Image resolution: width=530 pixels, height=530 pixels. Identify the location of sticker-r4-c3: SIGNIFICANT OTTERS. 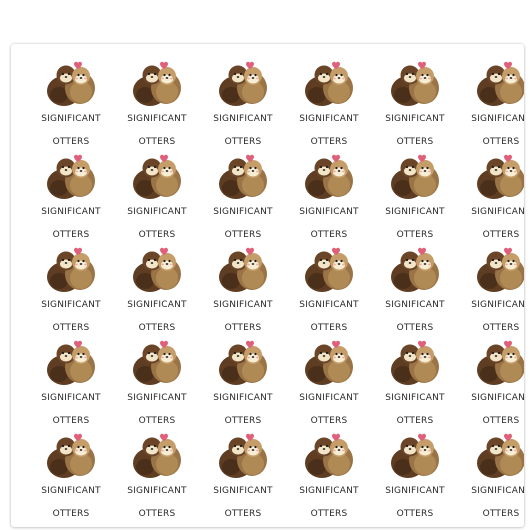
(243, 384).